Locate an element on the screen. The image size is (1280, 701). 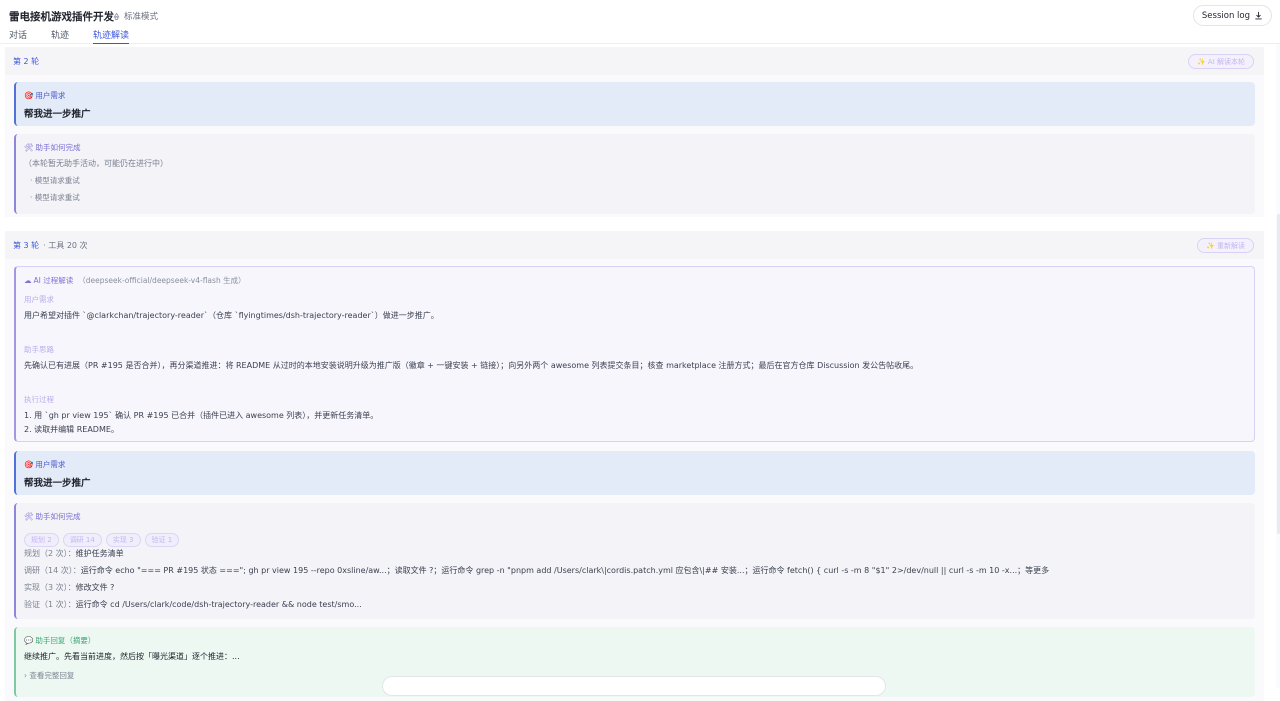
process-title: 执行过程 is located at coordinates (39, 399).